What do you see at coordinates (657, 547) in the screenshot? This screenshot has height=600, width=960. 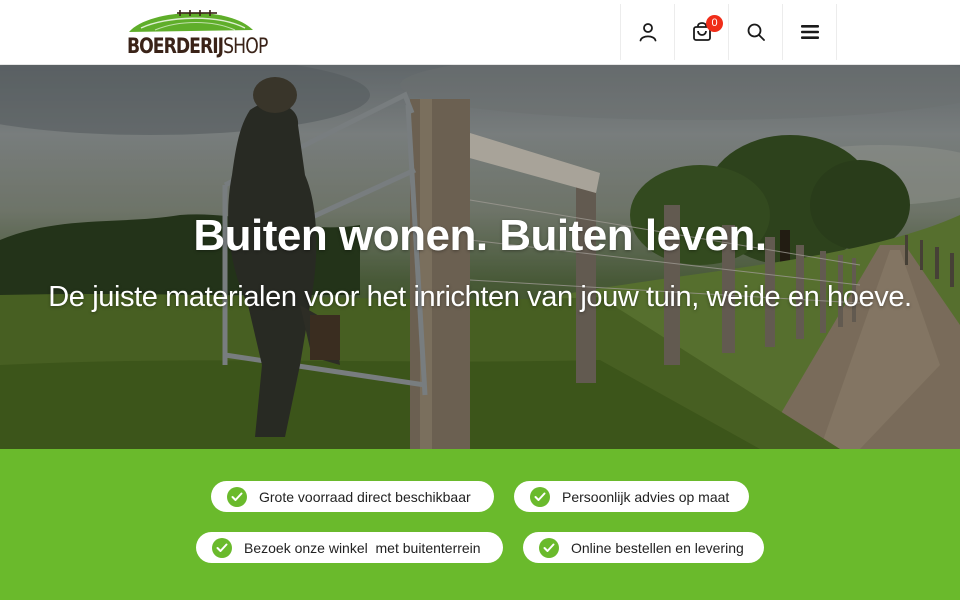 I see `usp-text: Online bestellen en levering` at bounding box center [657, 547].